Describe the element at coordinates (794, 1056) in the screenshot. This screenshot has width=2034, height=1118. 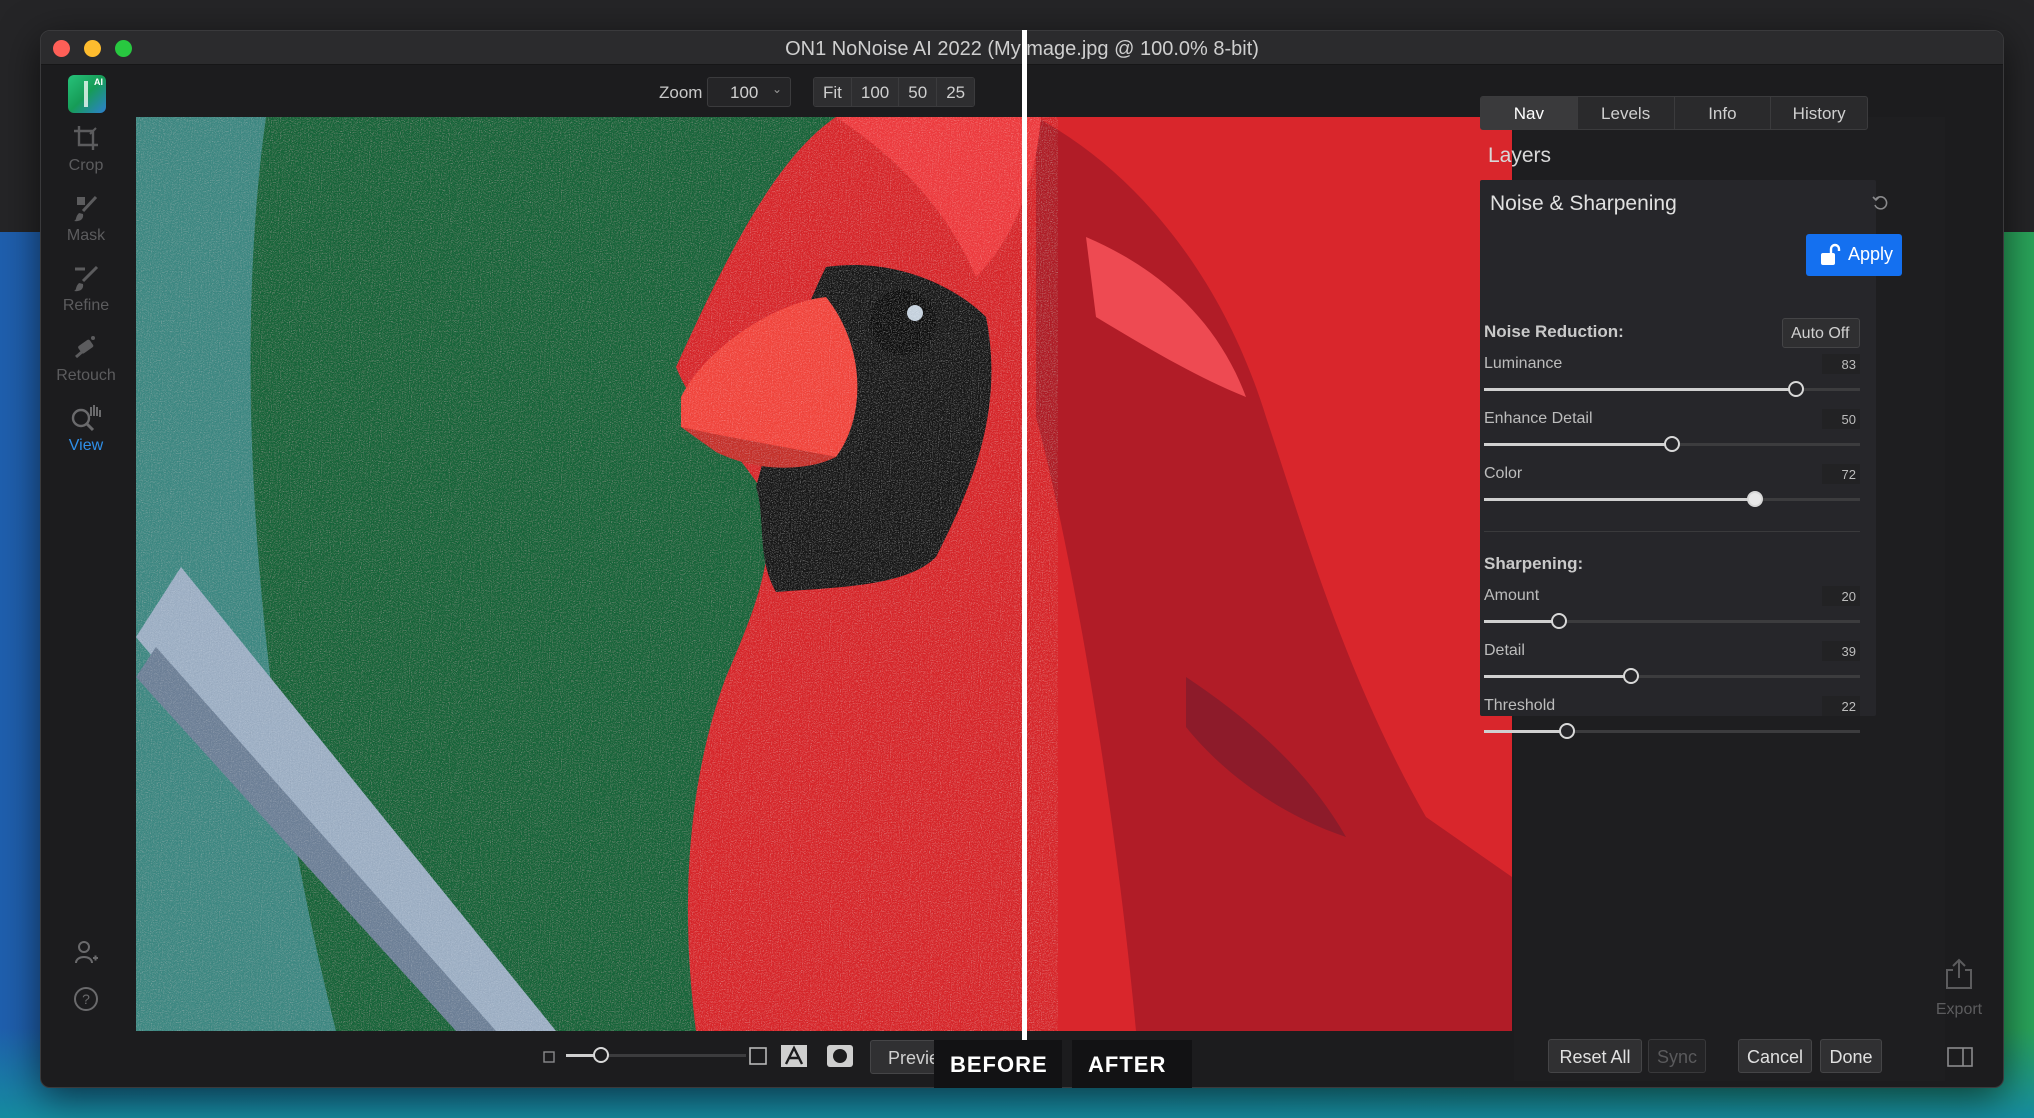
I see `mask-overlay-icon` at that location.